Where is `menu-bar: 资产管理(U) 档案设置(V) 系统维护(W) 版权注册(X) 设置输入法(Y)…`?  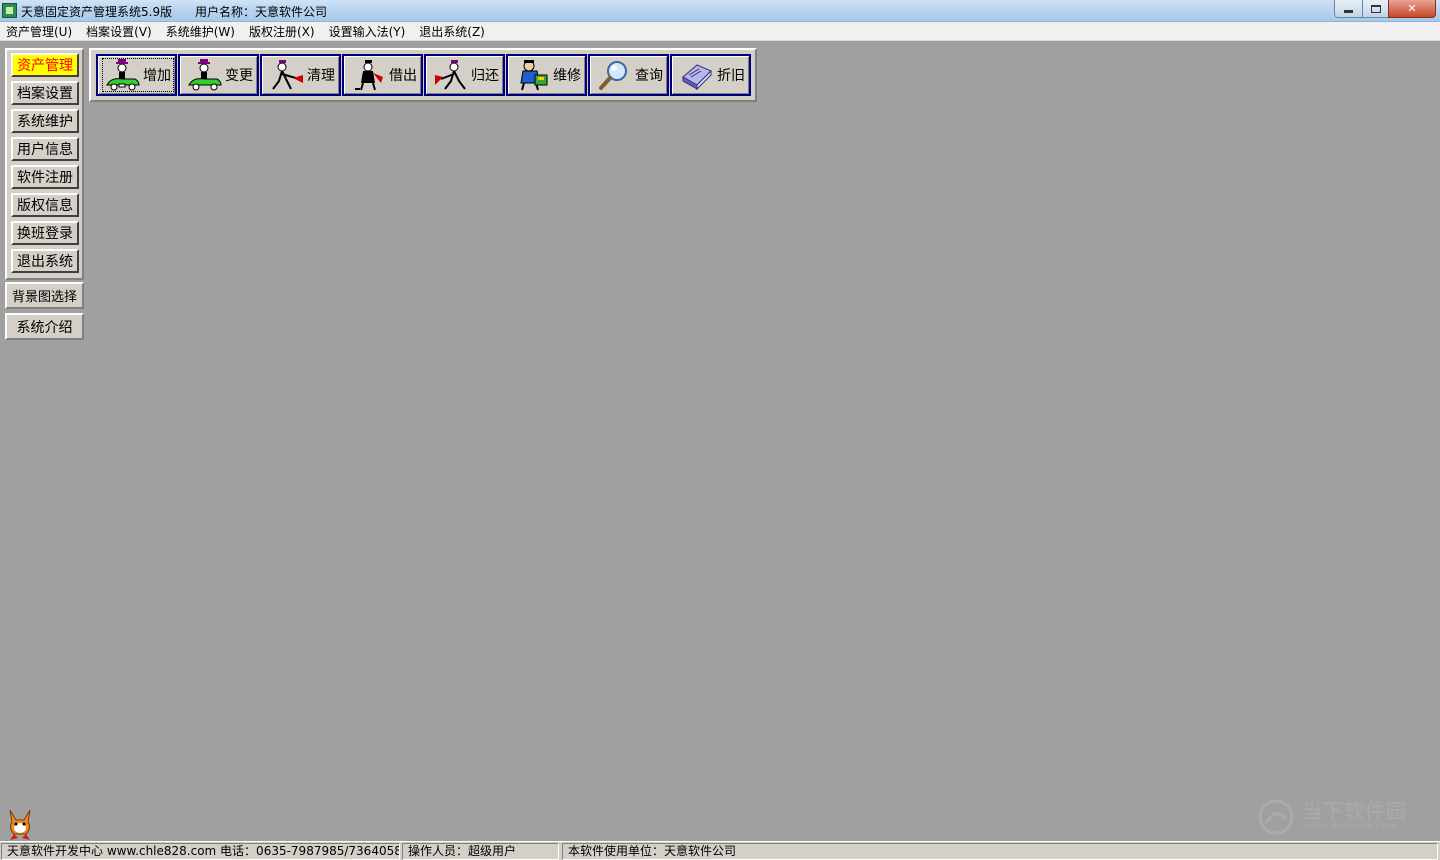 menu-bar: 资产管理(U) 档案设置(V) 系统维护(W) 版权注册(X) 设置输入法(Y)… is located at coordinates (720, 31).